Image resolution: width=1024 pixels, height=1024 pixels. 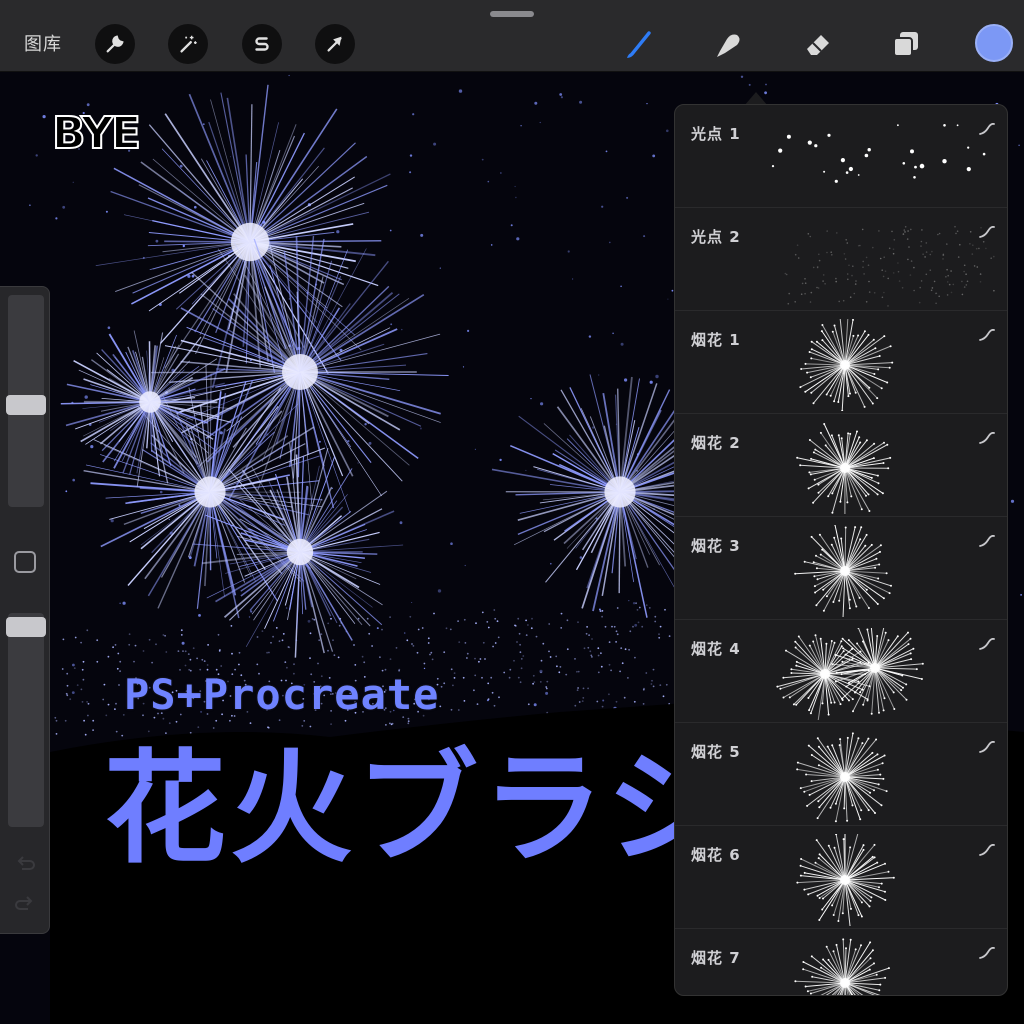 I want to click on brush-item: 光点 2, so click(x=841, y=259).